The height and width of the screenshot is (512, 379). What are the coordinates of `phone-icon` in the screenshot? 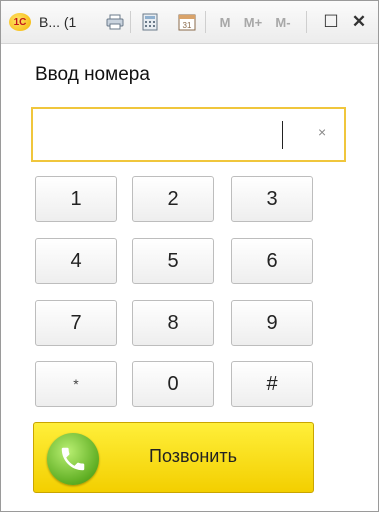 It's located at (73, 459).